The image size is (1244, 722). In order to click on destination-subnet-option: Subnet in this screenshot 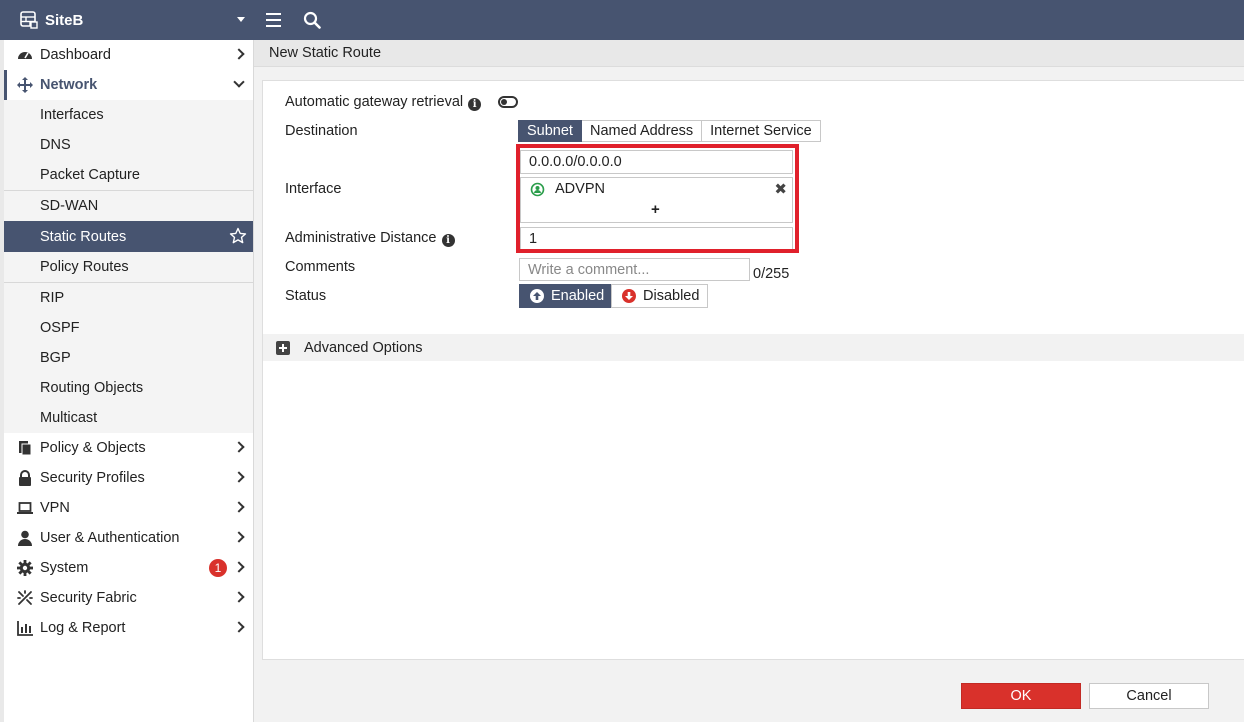, I will do `click(550, 131)`.